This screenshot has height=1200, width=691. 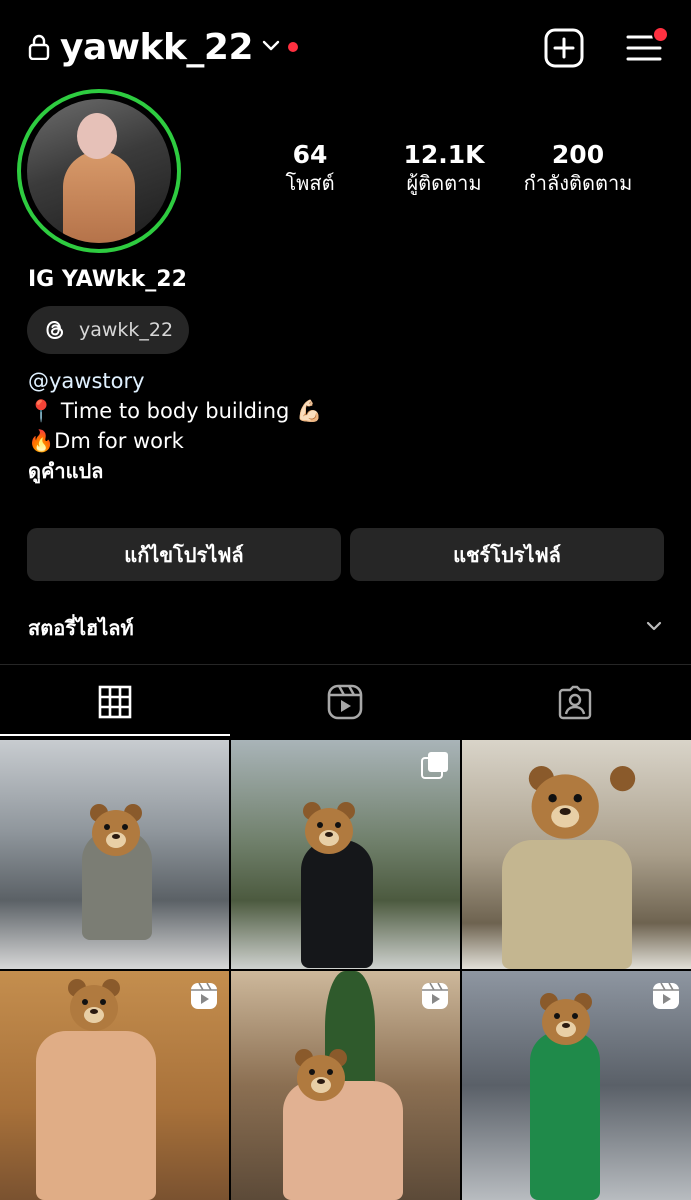 I want to click on following-value: 200, so click(x=578, y=154).